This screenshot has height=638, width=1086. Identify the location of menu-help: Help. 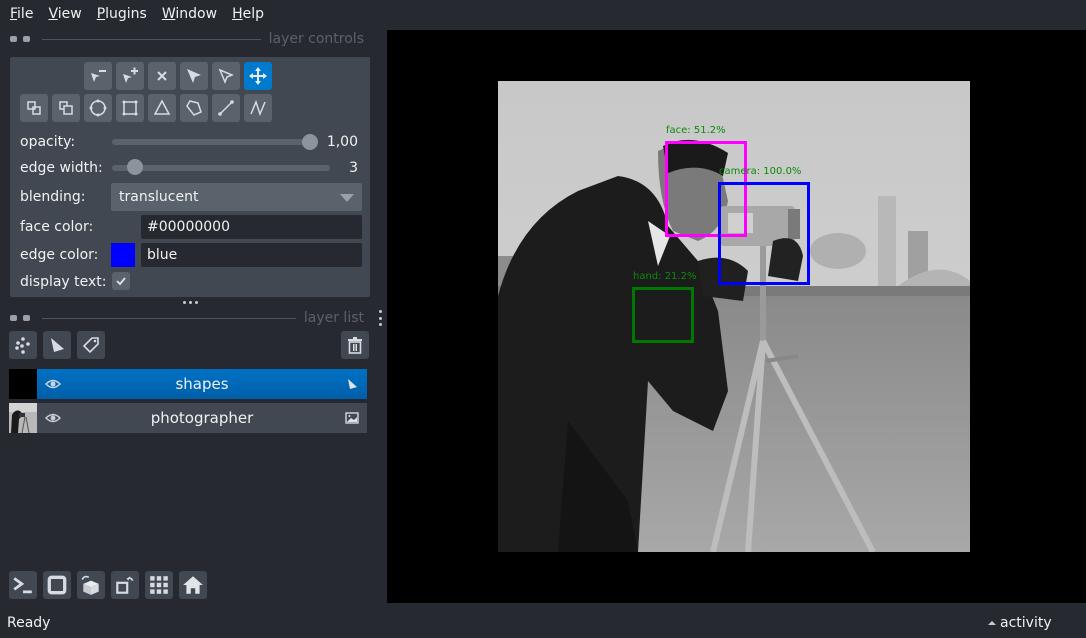
(248, 14).